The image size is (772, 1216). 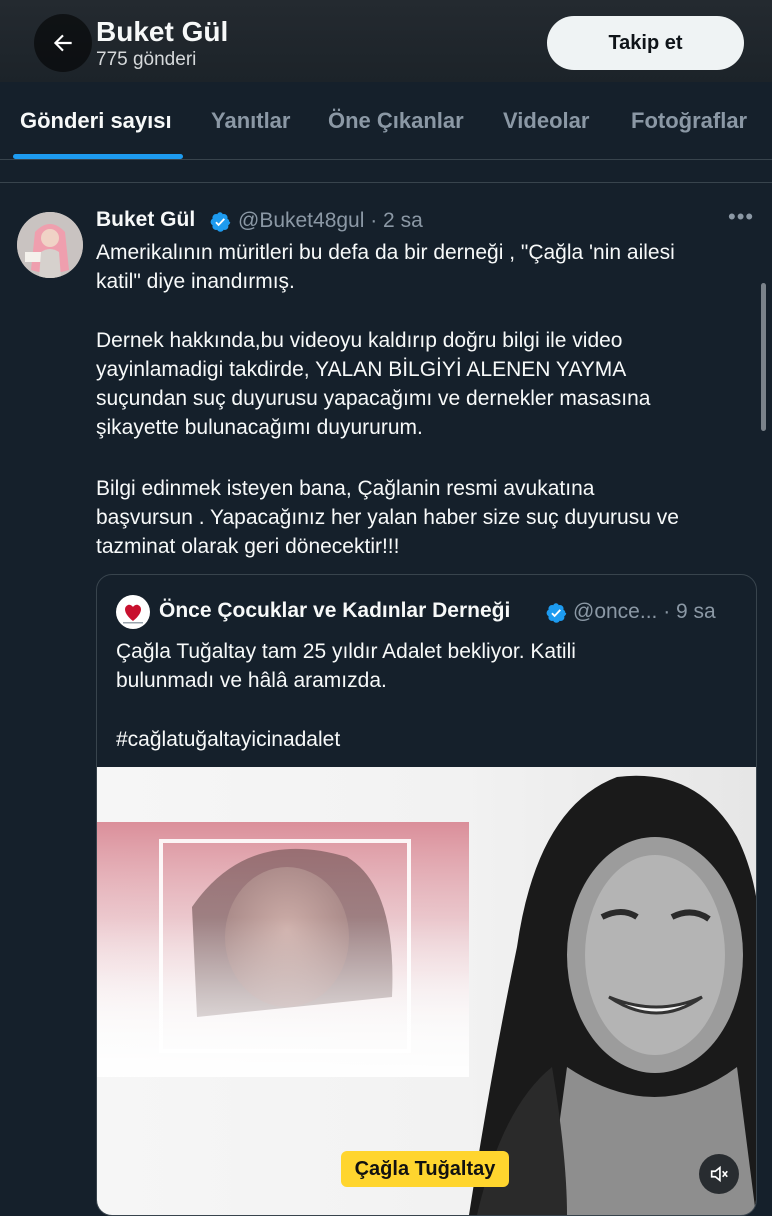 What do you see at coordinates (162, 31) in the screenshot?
I see `profile-name: Buket Gül` at bounding box center [162, 31].